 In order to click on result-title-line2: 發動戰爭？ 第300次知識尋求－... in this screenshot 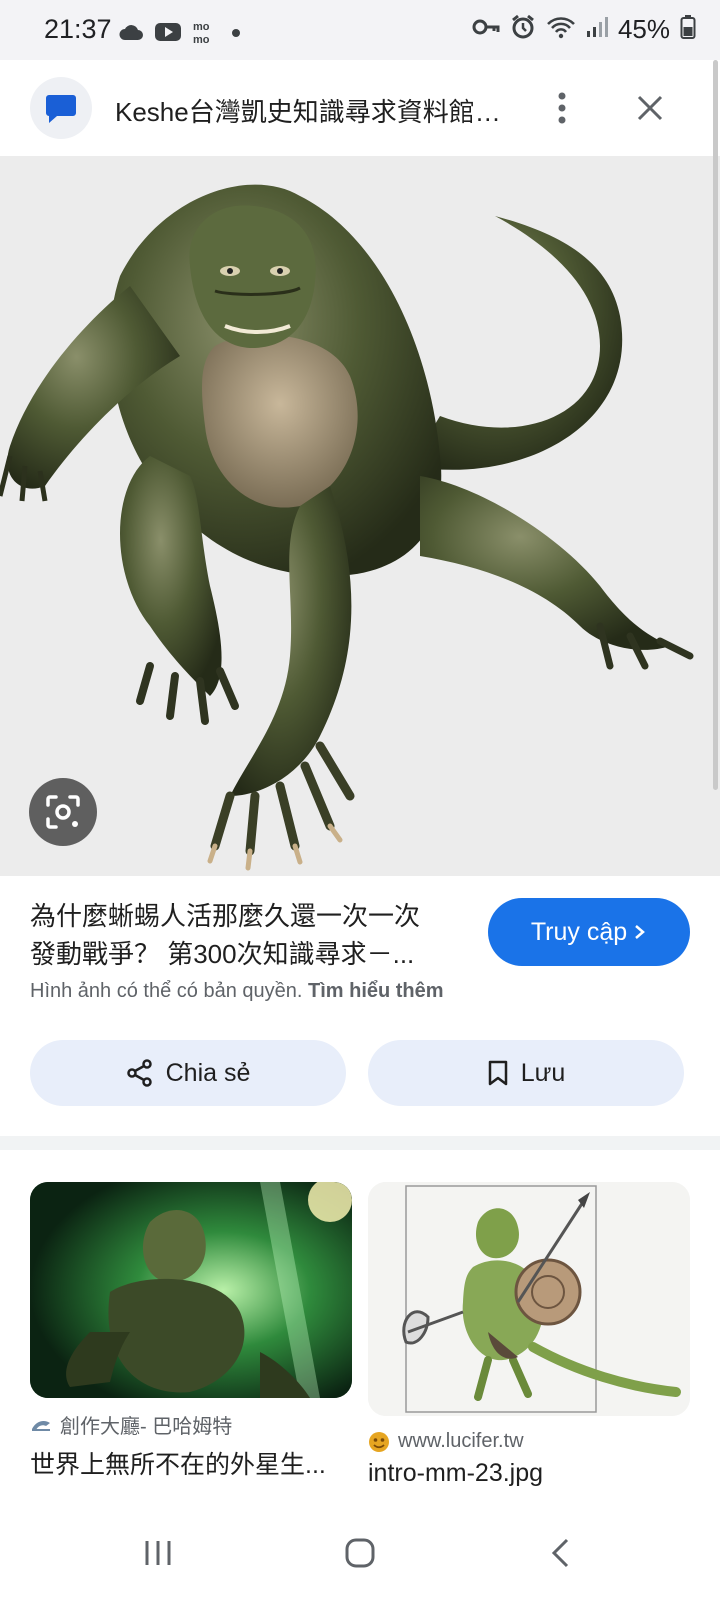, I will do `click(222, 954)`.